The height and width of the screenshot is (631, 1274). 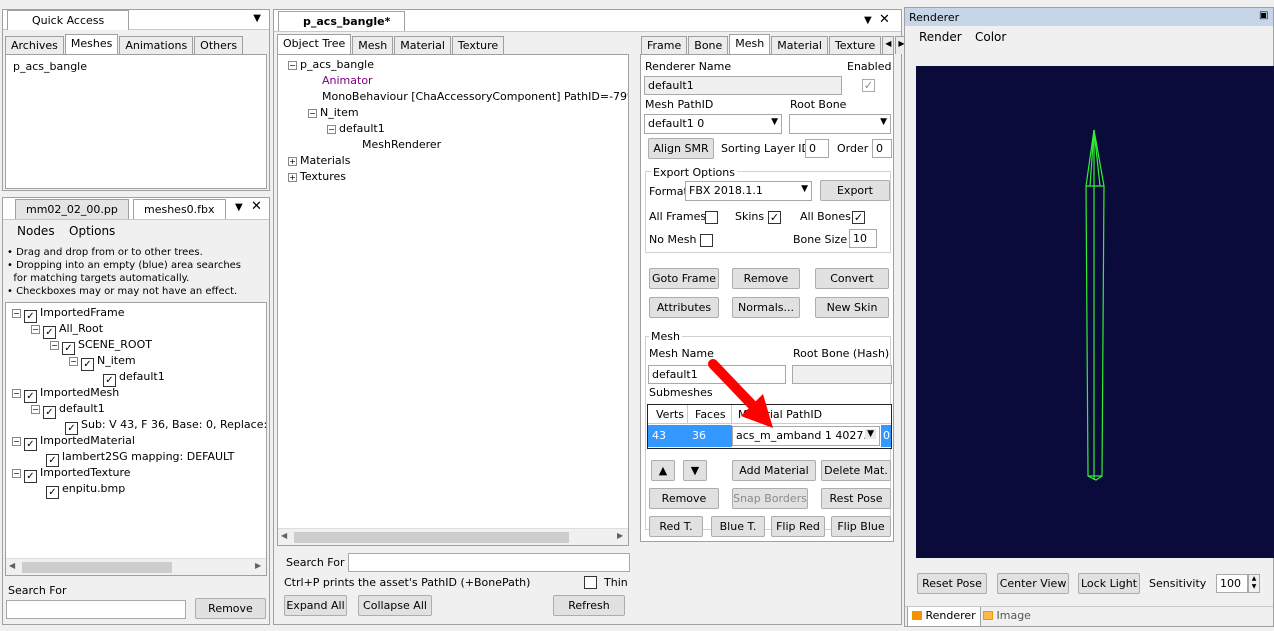 I want to click on flip-blue-button: Flip Blue, so click(x=861, y=526).